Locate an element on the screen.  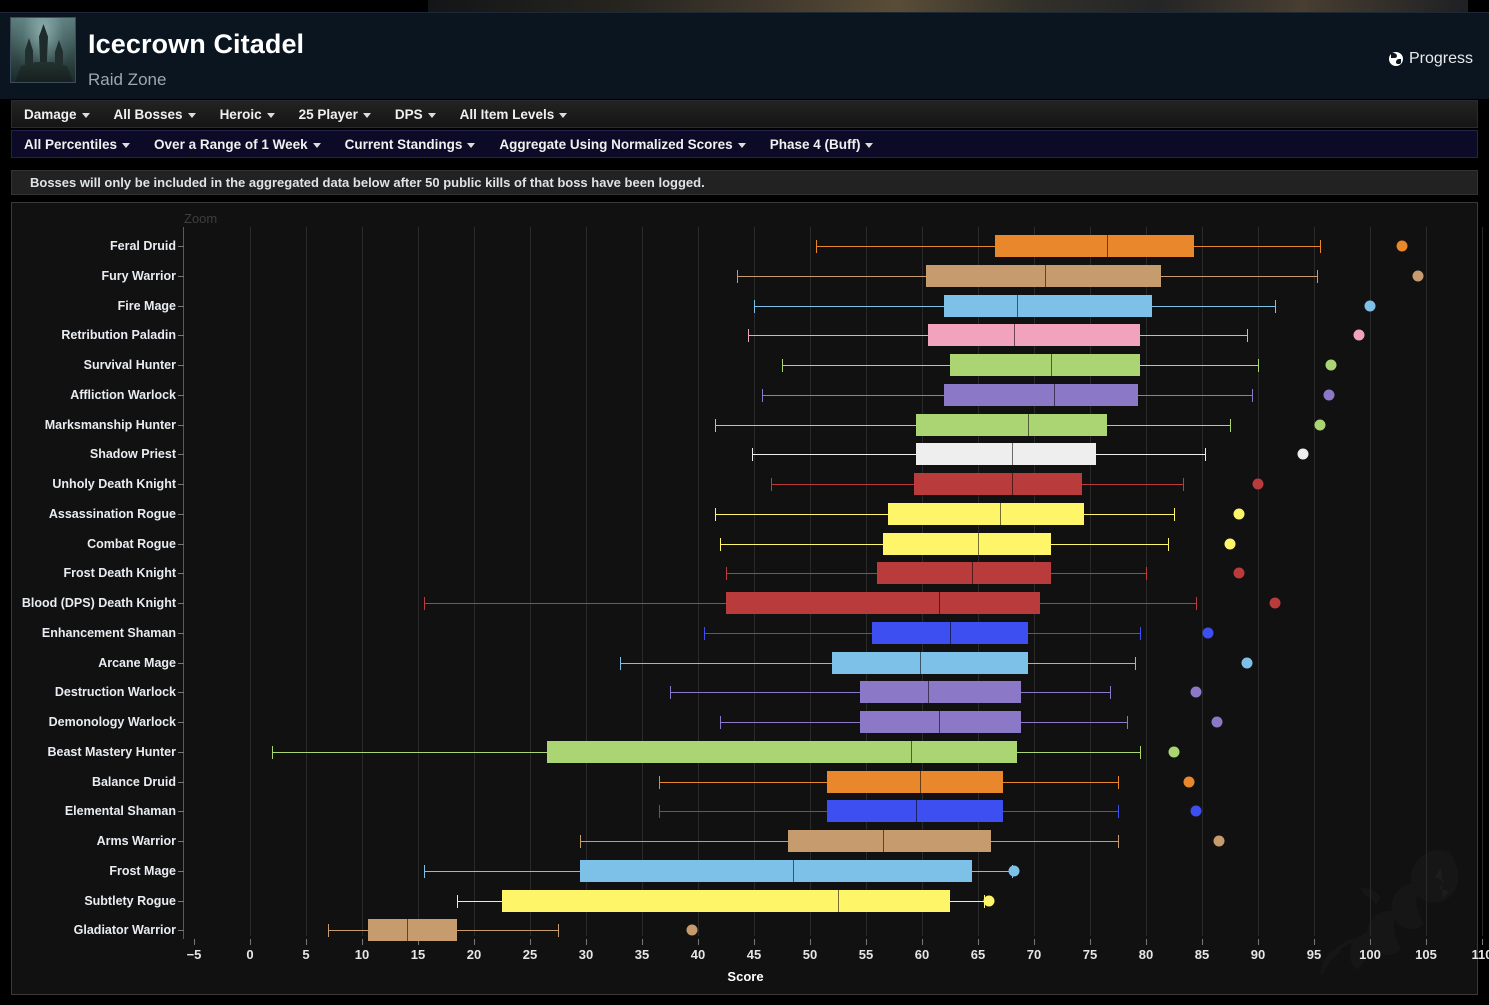
filter-current-standings: Current Standings is located at coordinates (410, 144).